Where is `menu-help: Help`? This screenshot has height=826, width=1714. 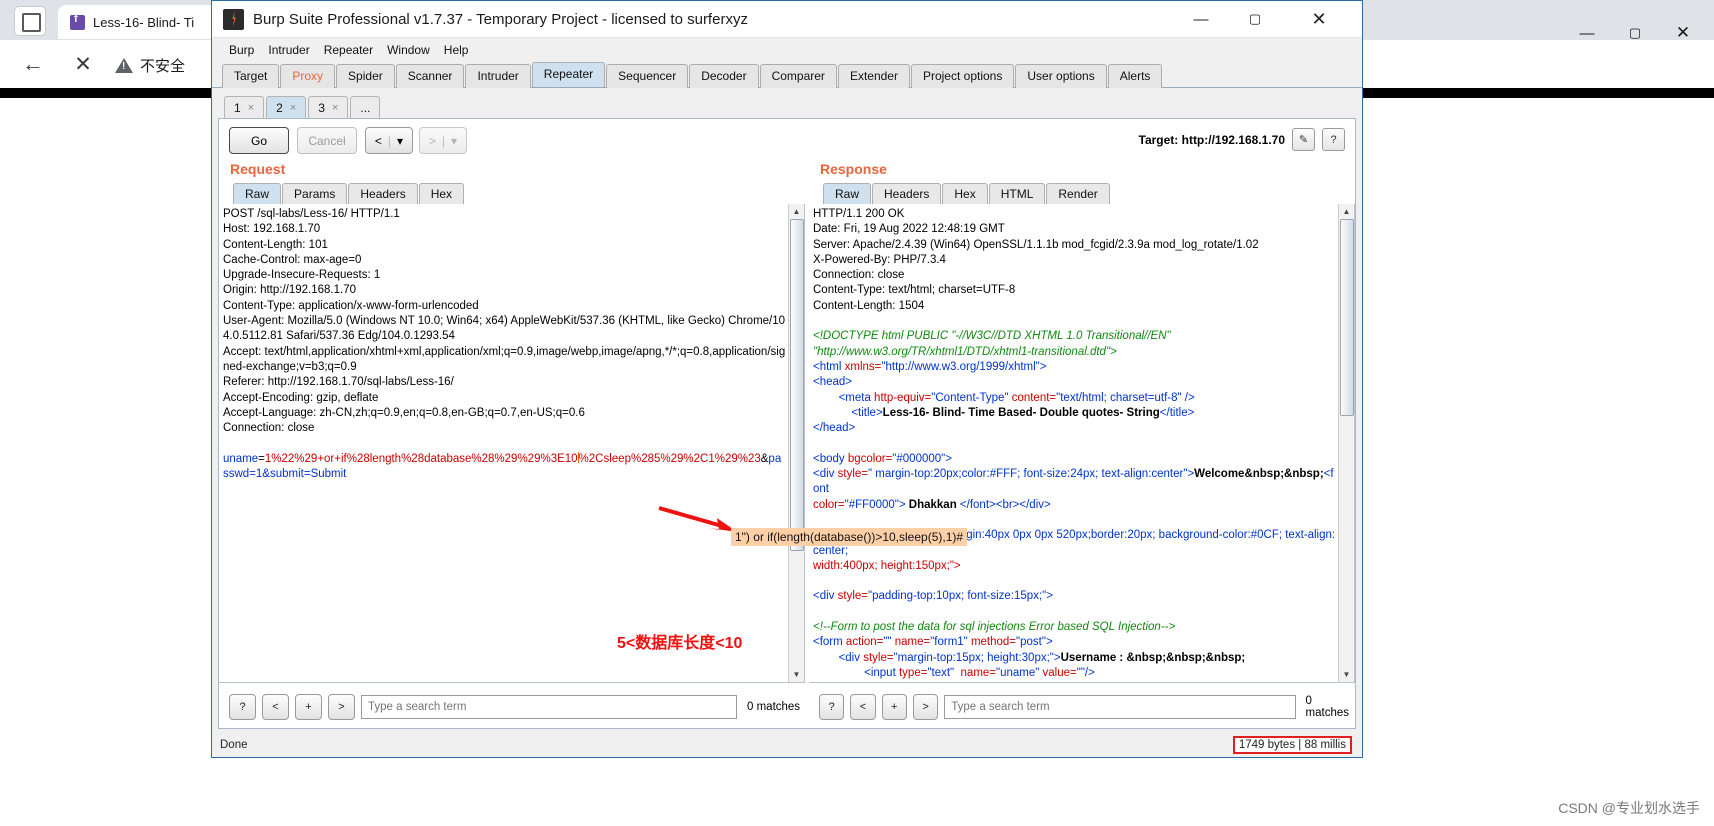
menu-help: Help is located at coordinates (456, 50).